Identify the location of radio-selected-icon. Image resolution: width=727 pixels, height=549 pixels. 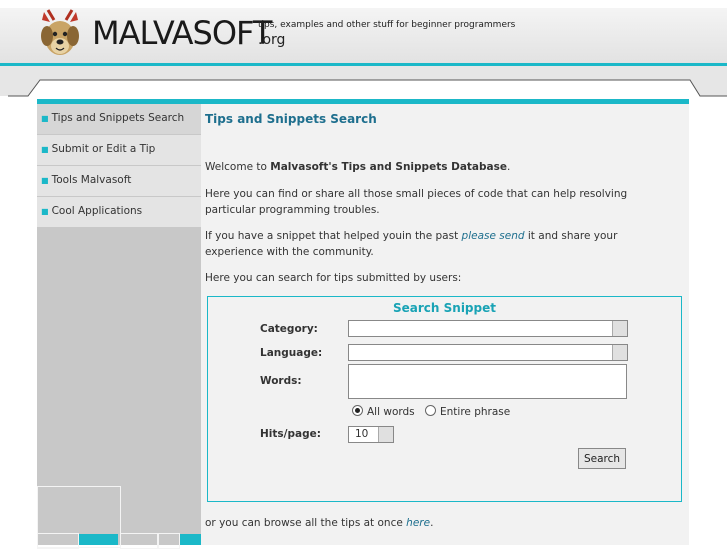
(357, 410).